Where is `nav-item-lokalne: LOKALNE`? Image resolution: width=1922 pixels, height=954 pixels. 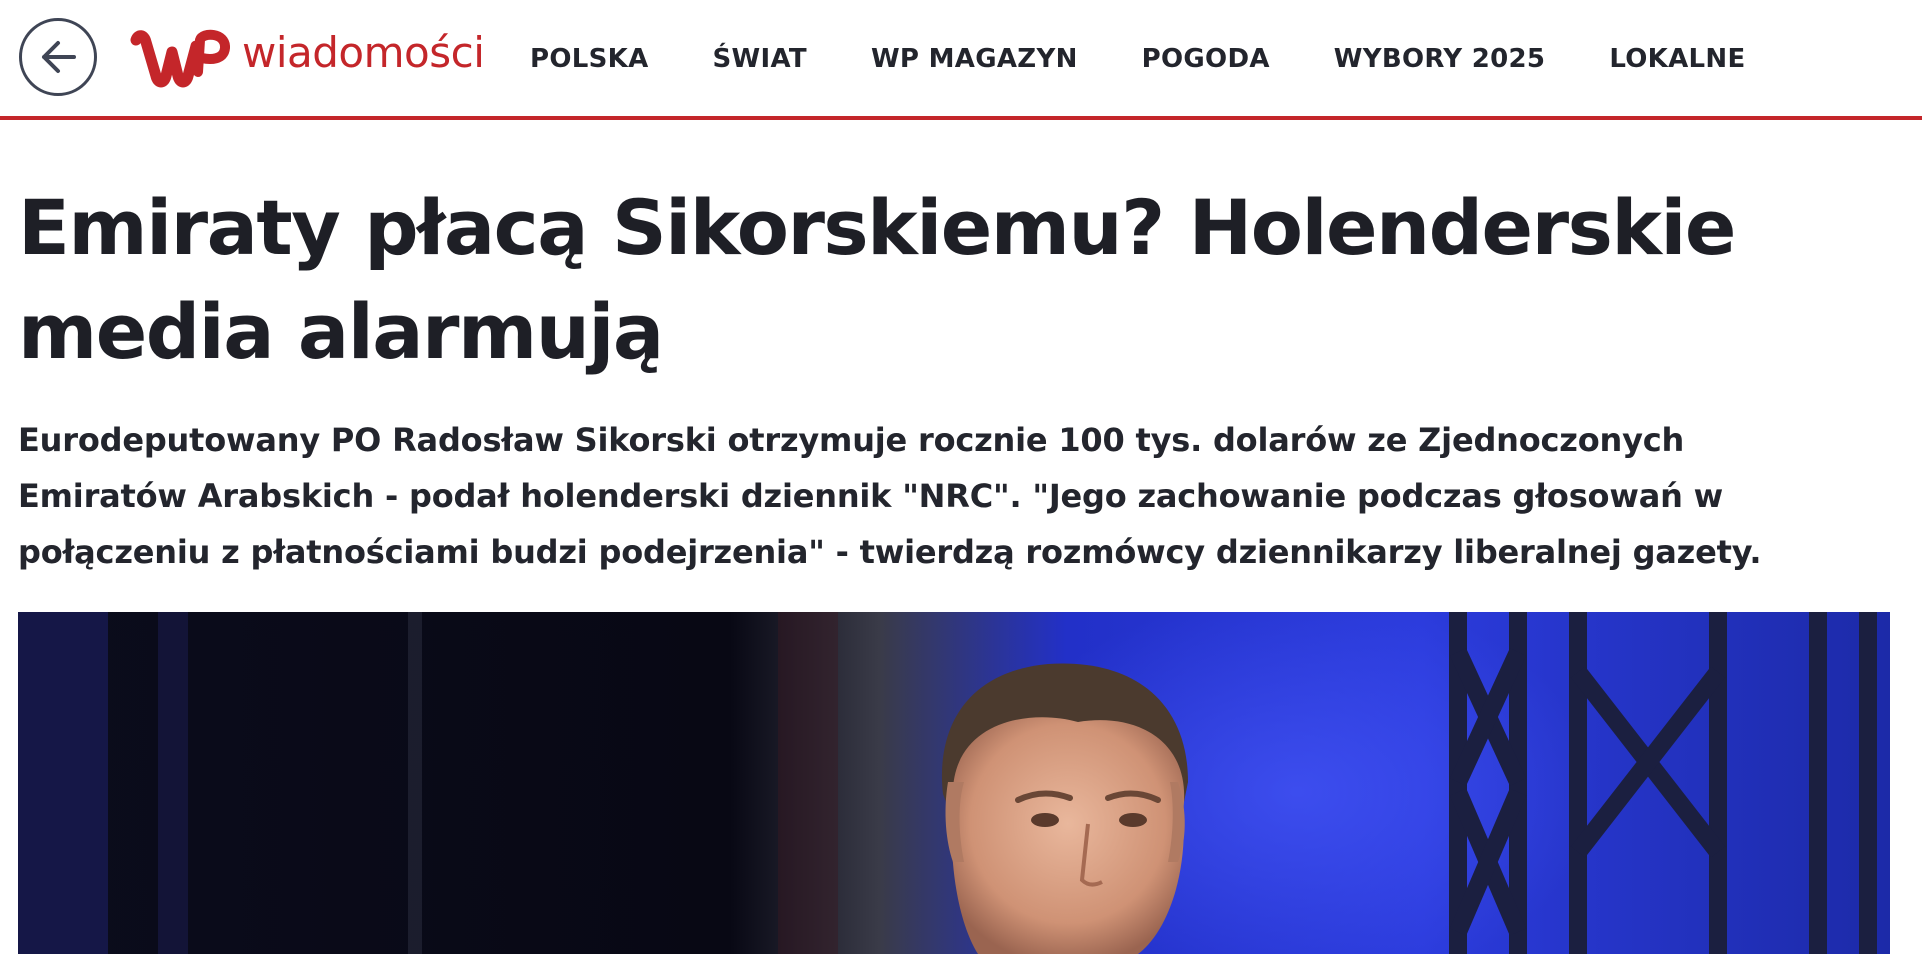 nav-item-lokalne: LOKALNE is located at coordinates (1677, 59).